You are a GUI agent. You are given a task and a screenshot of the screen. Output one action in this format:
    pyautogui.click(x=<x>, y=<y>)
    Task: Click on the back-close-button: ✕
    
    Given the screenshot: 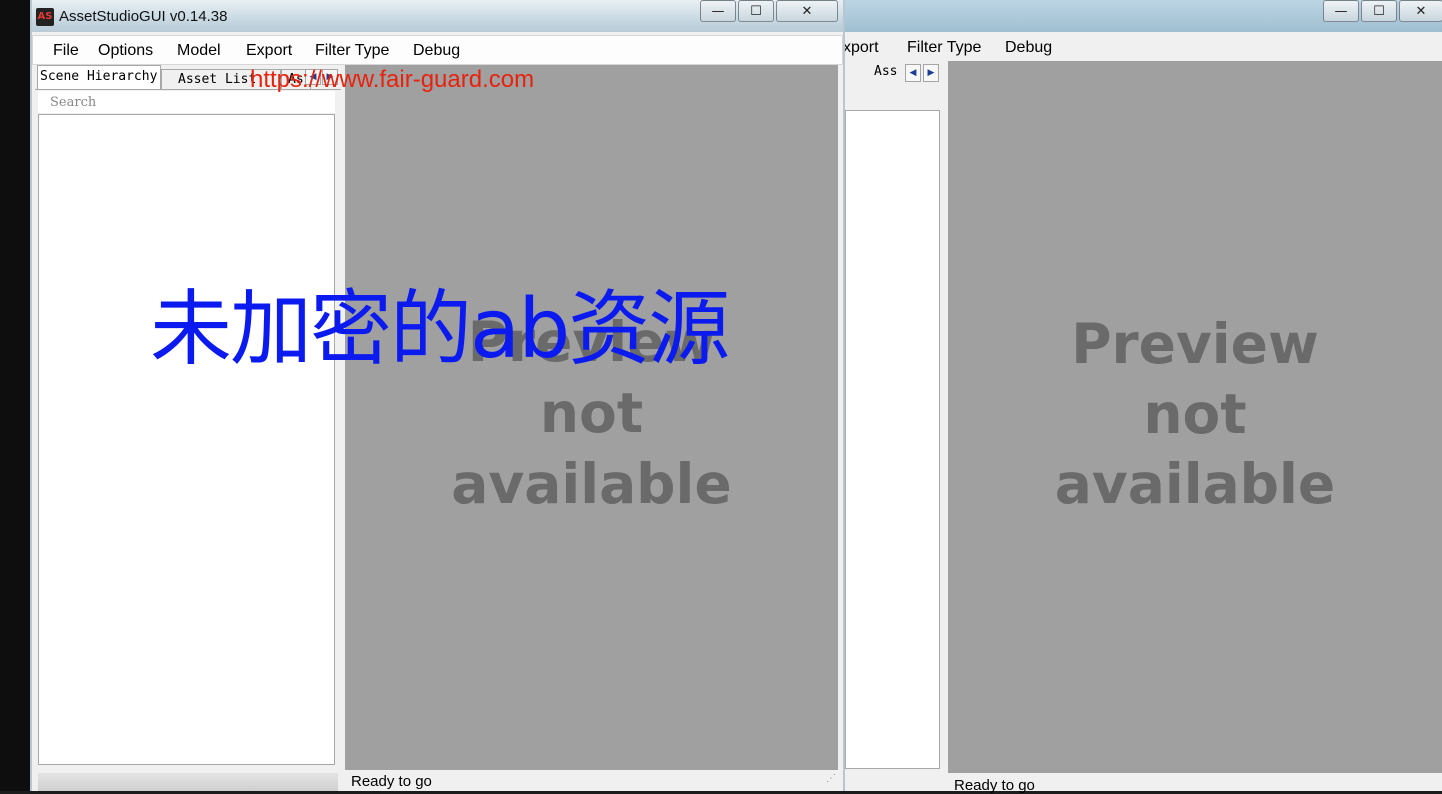 What is the action you would take?
    pyautogui.click(x=1420, y=11)
    